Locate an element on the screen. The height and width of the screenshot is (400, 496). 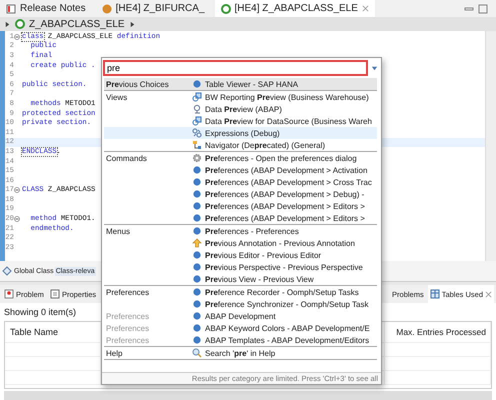
result-row: Previous Perspective - Previous Perspective is located at coordinates (240, 267).